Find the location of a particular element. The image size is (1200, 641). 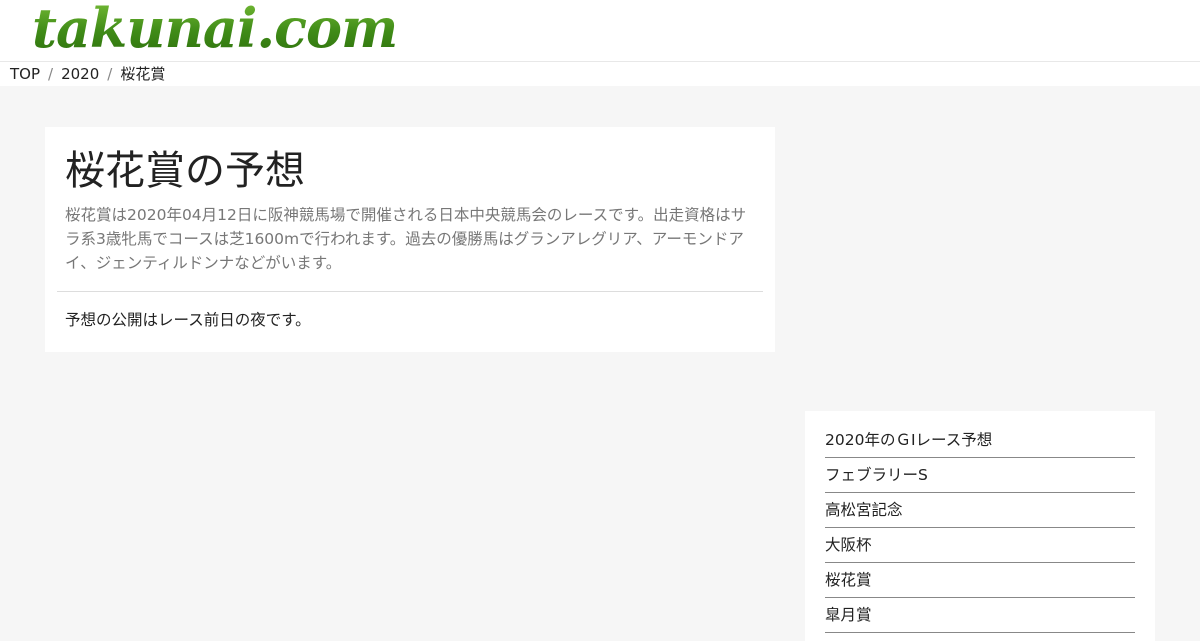

sidebar-item-takamatsunomiya-kinen: 高松宮記念 is located at coordinates (864, 510).